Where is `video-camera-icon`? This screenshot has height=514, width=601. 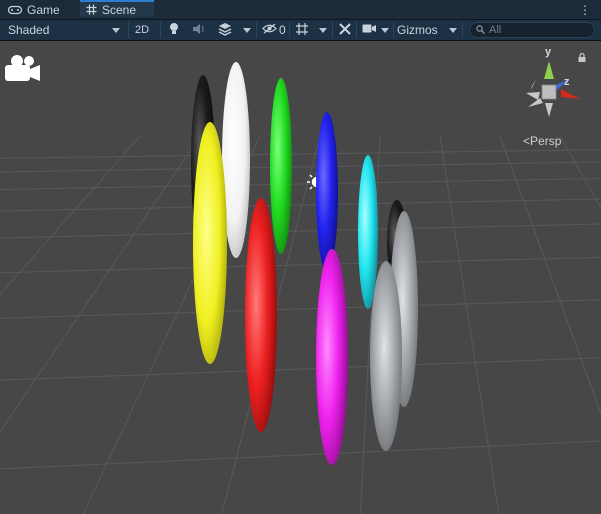 video-camera-icon is located at coordinates (369, 30).